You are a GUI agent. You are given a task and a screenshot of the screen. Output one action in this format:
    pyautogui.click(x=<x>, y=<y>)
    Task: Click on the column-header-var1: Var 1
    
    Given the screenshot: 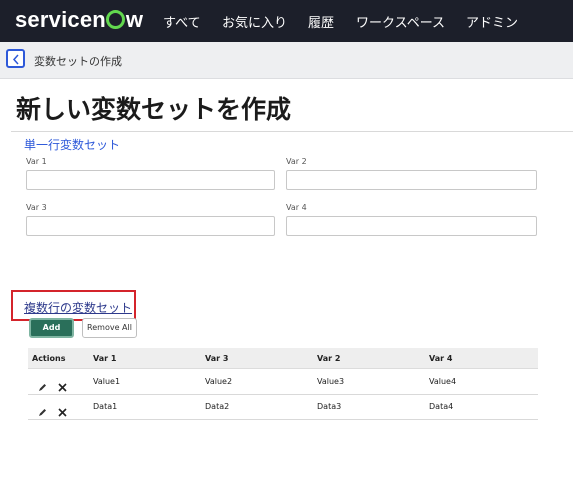 What is the action you would take?
    pyautogui.click(x=105, y=358)
    